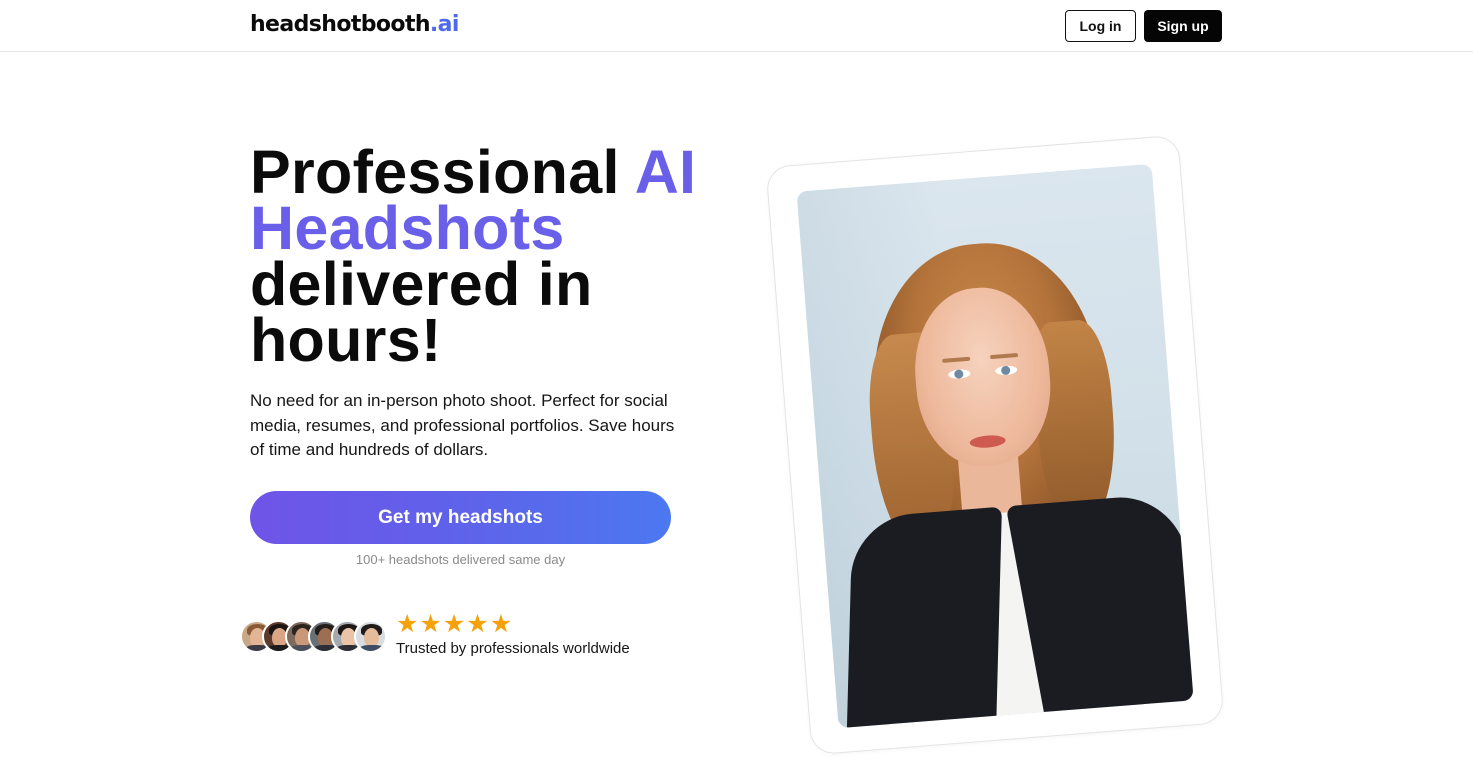  I want to click on hero-title-part2: delivered in hours!, so click(421, 312).